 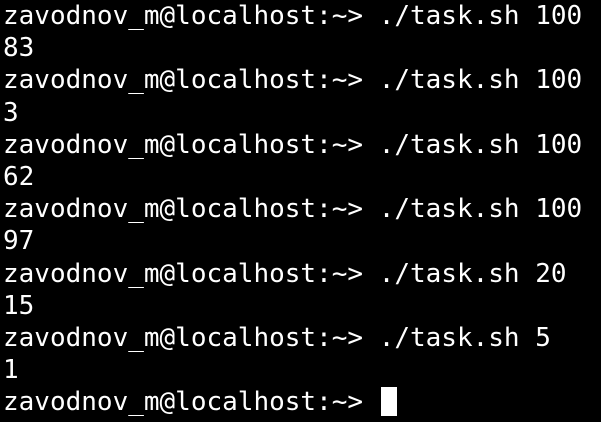 What do you see at coordinates (302, 370) in the screenshot?
I see `command-output: 1` at bounding box center [302, 370].